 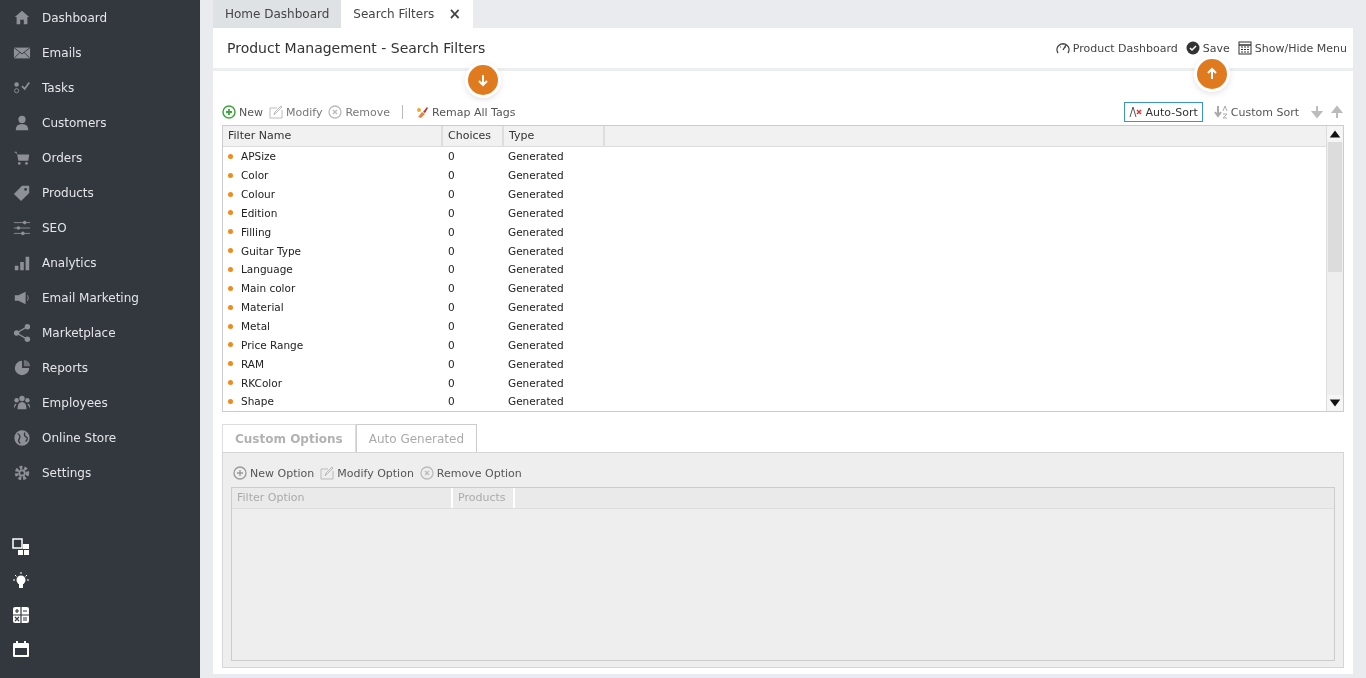 What do you see at coordinates (470, 473) in the screenshot?
I see `toolbar-button: Remove Option` at bounding box center [470, 473].